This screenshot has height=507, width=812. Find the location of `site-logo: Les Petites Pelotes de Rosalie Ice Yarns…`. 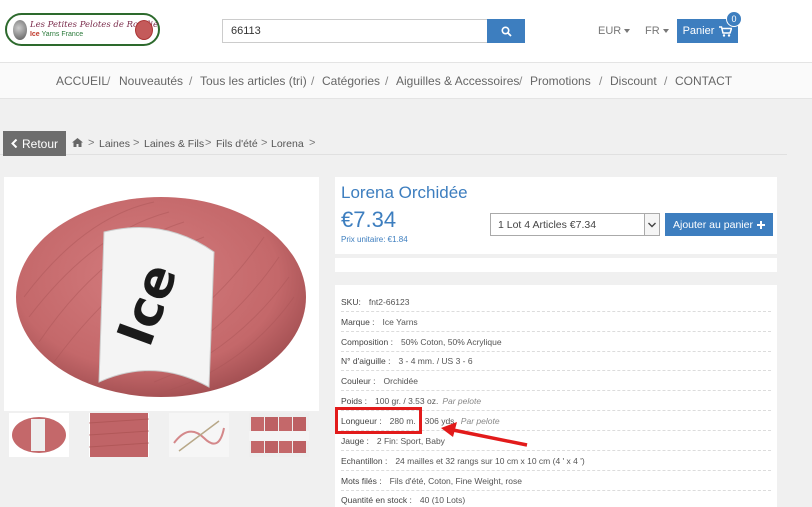

site-logo: Les Petites Pelotes de Rosalie Ice Yarns… is located at coordinates (82, 29).